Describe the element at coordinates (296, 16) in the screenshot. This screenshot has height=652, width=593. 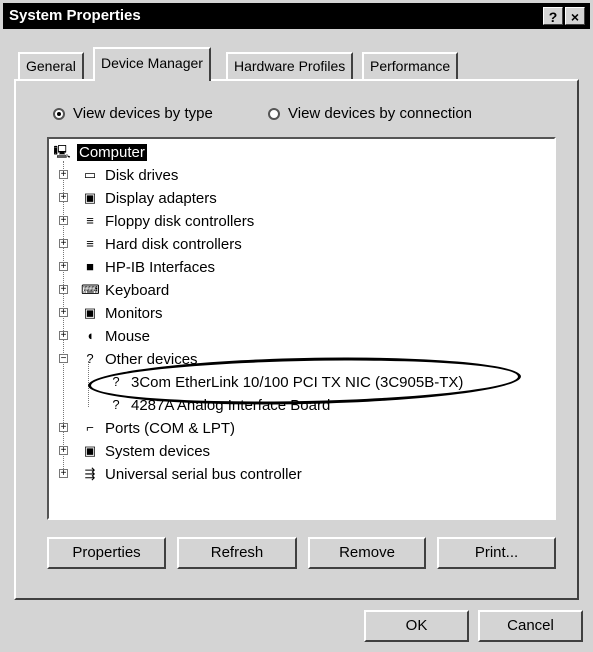
I see `title-bar: System Properties ? ×` at that location.